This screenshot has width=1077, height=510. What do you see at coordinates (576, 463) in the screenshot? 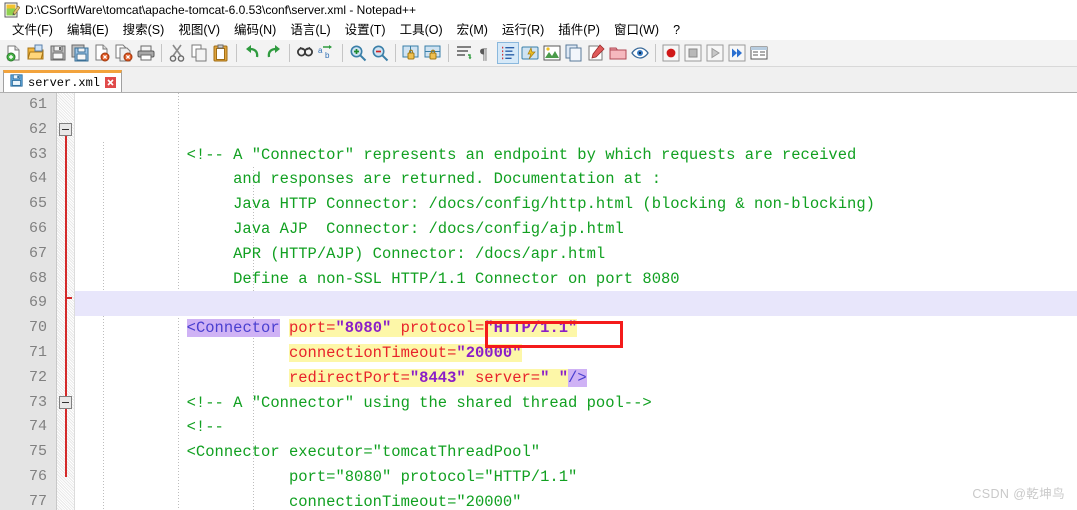
I see `code-line-75: port="8080" protocol="HTTP/1.1"` at bounding box center [576, 463].